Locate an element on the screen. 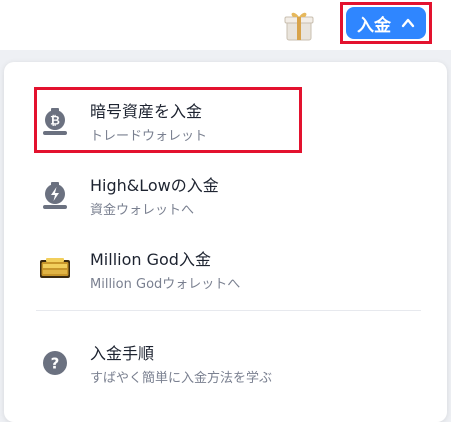  menu-item-title: High&Lowの入金 is located at coordinates (154, 185).